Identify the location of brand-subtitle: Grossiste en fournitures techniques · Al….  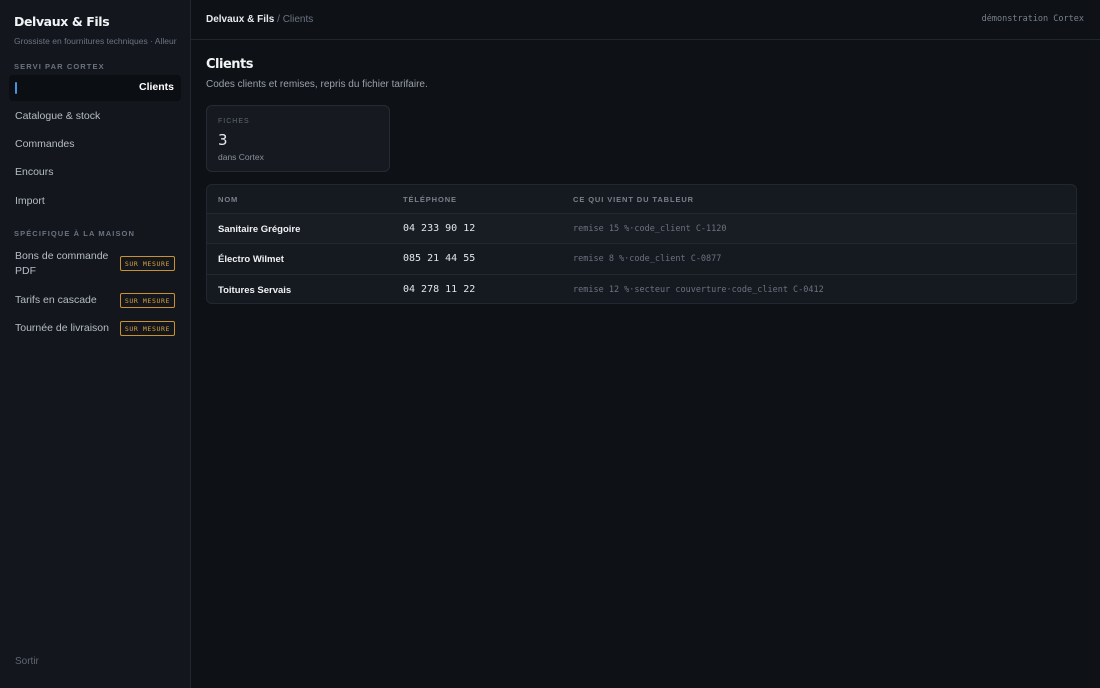
(95, 41).